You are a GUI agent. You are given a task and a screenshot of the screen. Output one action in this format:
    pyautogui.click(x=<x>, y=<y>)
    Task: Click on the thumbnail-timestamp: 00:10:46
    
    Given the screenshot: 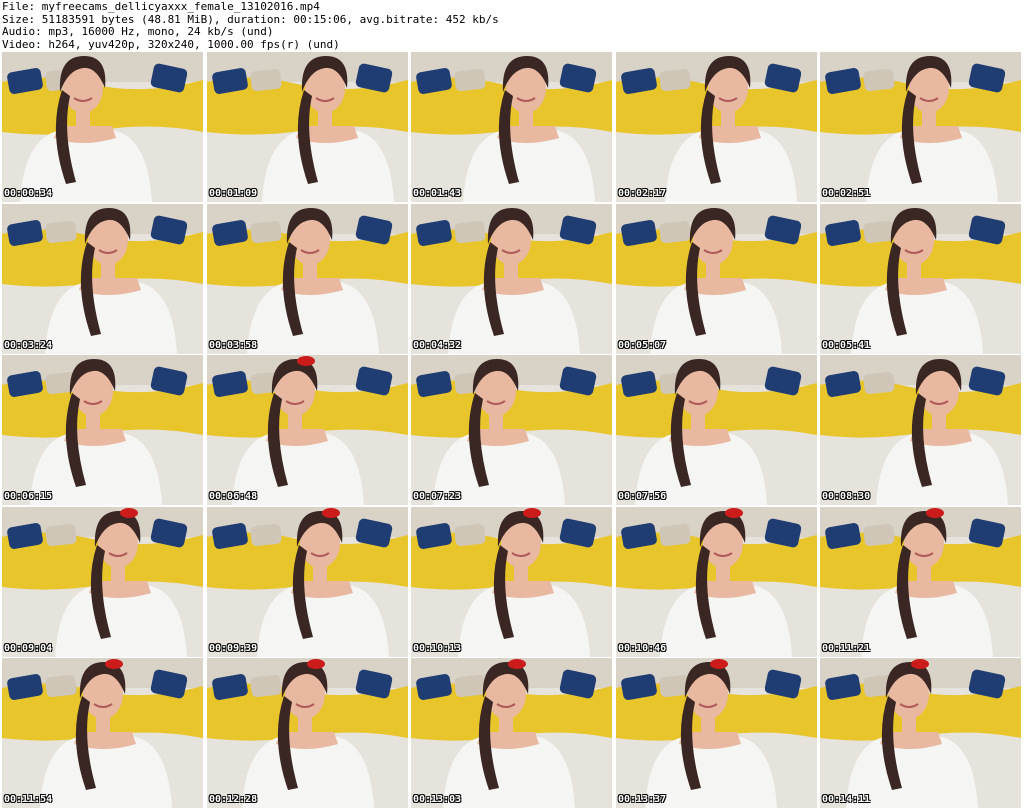 What is the action you would take?
    pyautogui.click(x=642, y=648)
    